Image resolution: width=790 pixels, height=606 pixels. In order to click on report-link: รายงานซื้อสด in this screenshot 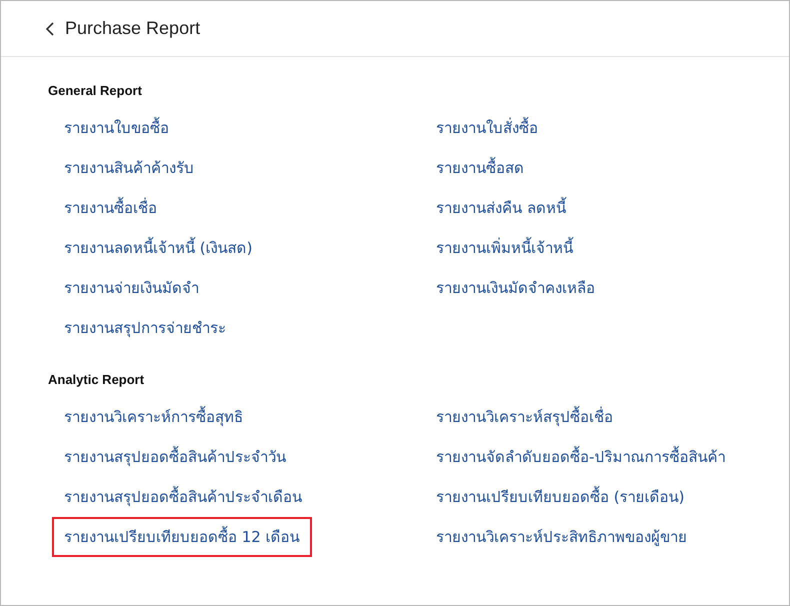, I will do `click(480, 168)`.